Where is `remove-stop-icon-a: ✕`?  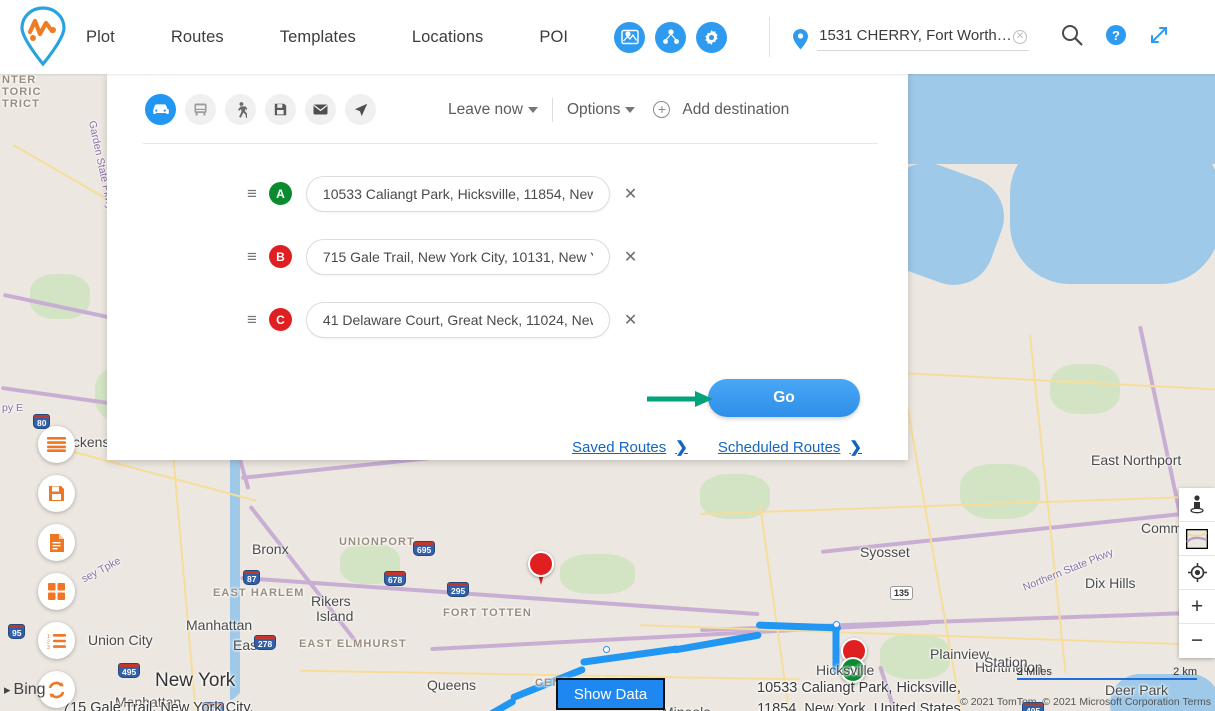
remove-stop-icon-a: ✕ is located at coordinates (630, 194).